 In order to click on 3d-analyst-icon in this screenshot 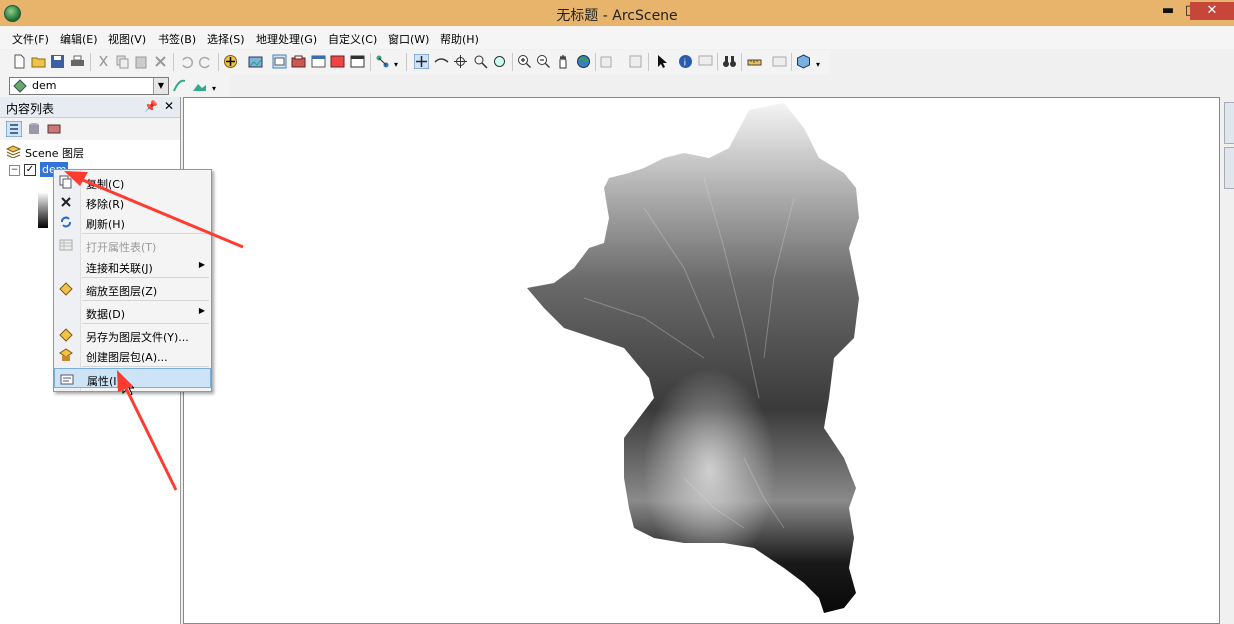, I will do `click(803, 61)`.